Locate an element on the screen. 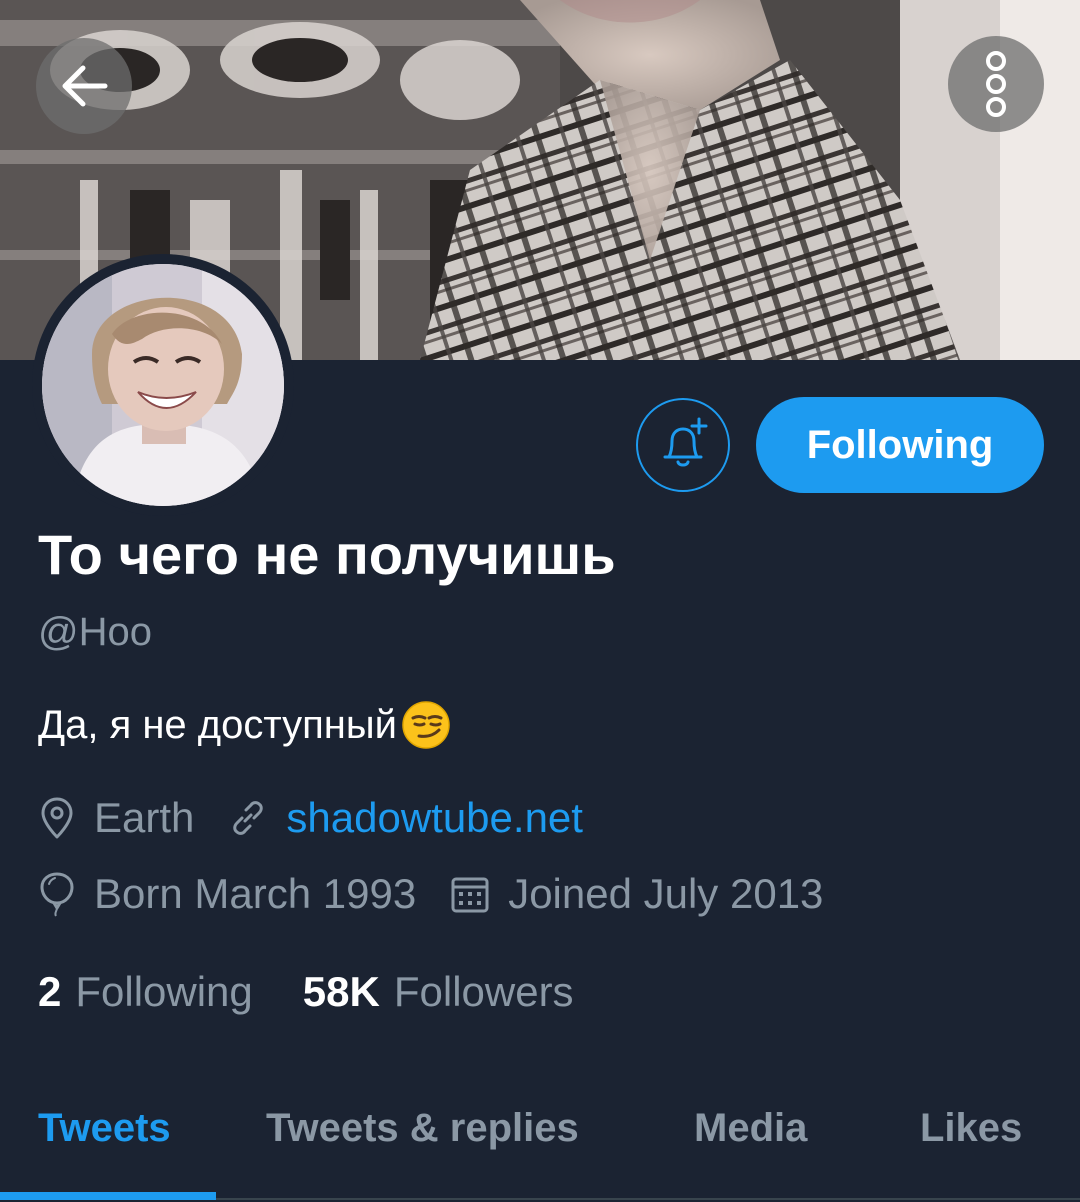  avatar-photo is located at coordinates (163, 385).